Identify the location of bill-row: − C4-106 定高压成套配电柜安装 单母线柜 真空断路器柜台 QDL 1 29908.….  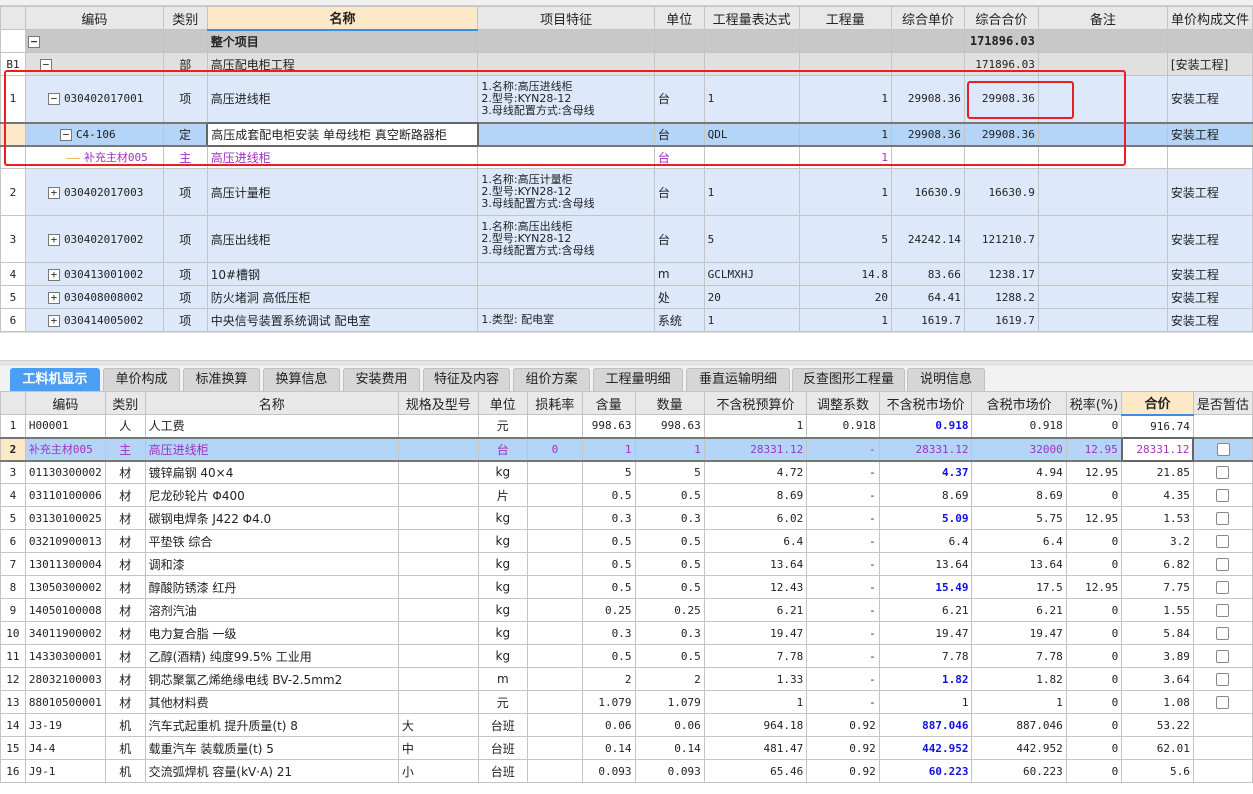
(626, 134).